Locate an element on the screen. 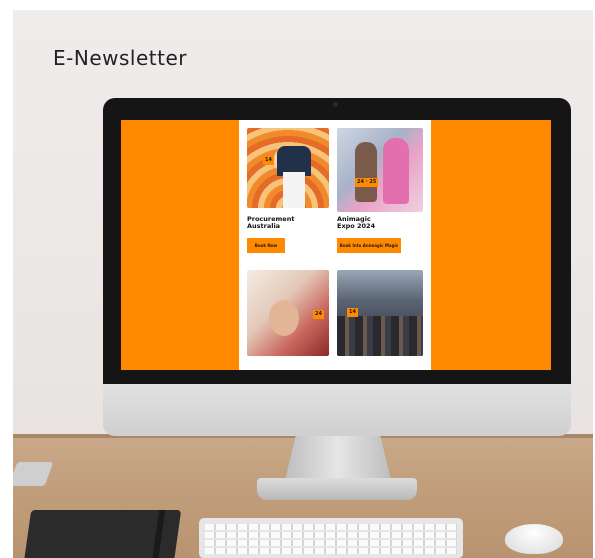  event-badge: 24 · 25 is located at coordinates (367, 182).